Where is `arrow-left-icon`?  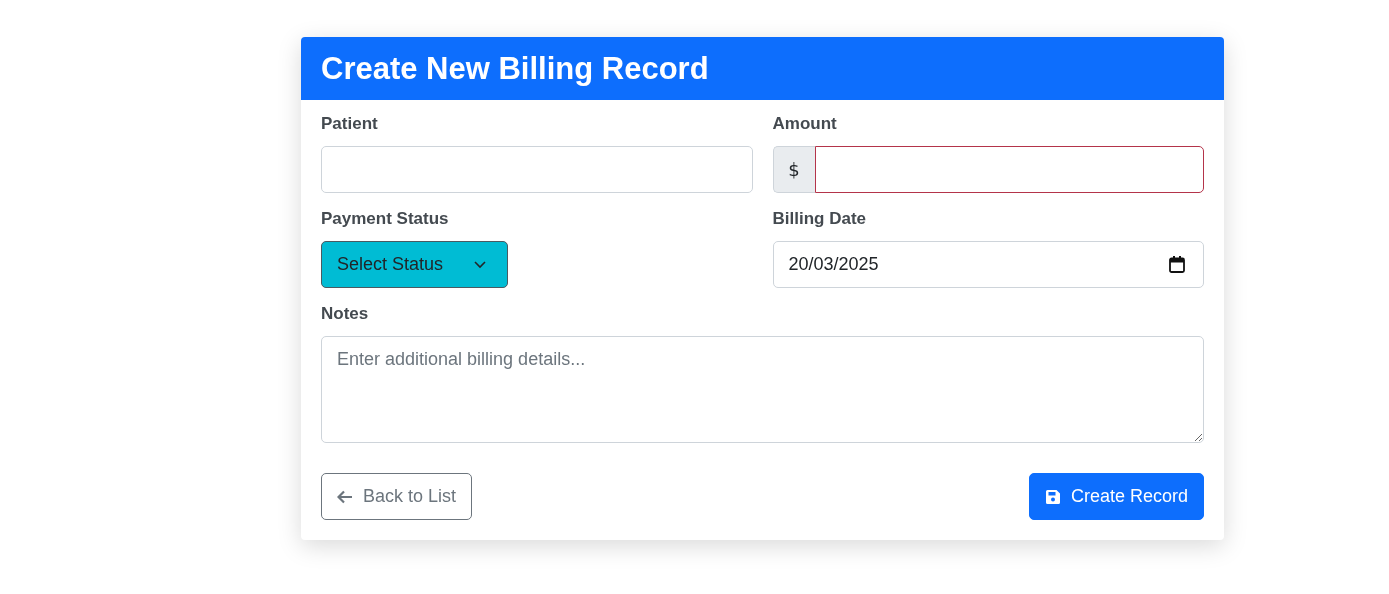
arrow-left-icon is located at coordinates (345, 496).